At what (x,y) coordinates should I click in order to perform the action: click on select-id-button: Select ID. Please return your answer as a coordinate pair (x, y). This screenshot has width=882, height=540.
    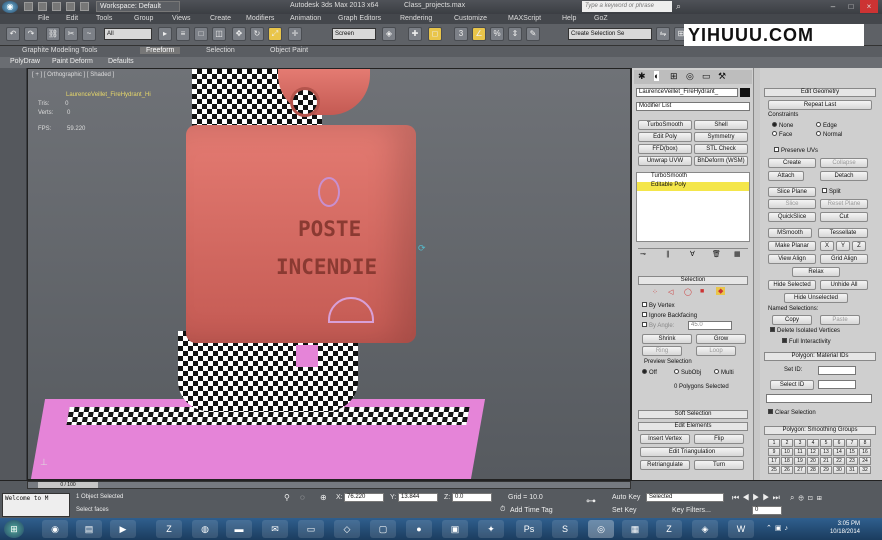
    Looking at the image, I should click on (792, 385).